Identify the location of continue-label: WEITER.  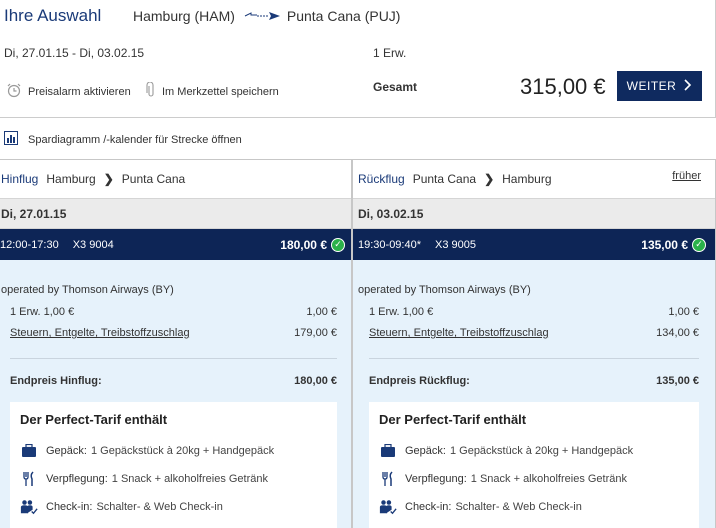
(651, 86).